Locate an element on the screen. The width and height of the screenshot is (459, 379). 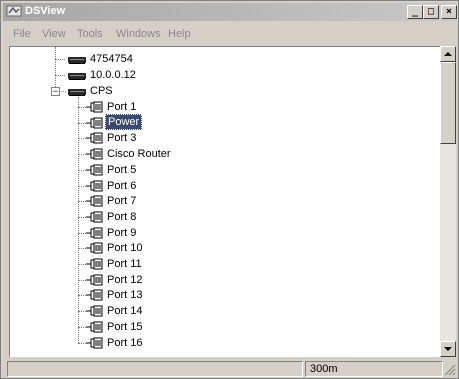
resize-grip-icon is located at coordinates (450, 370).